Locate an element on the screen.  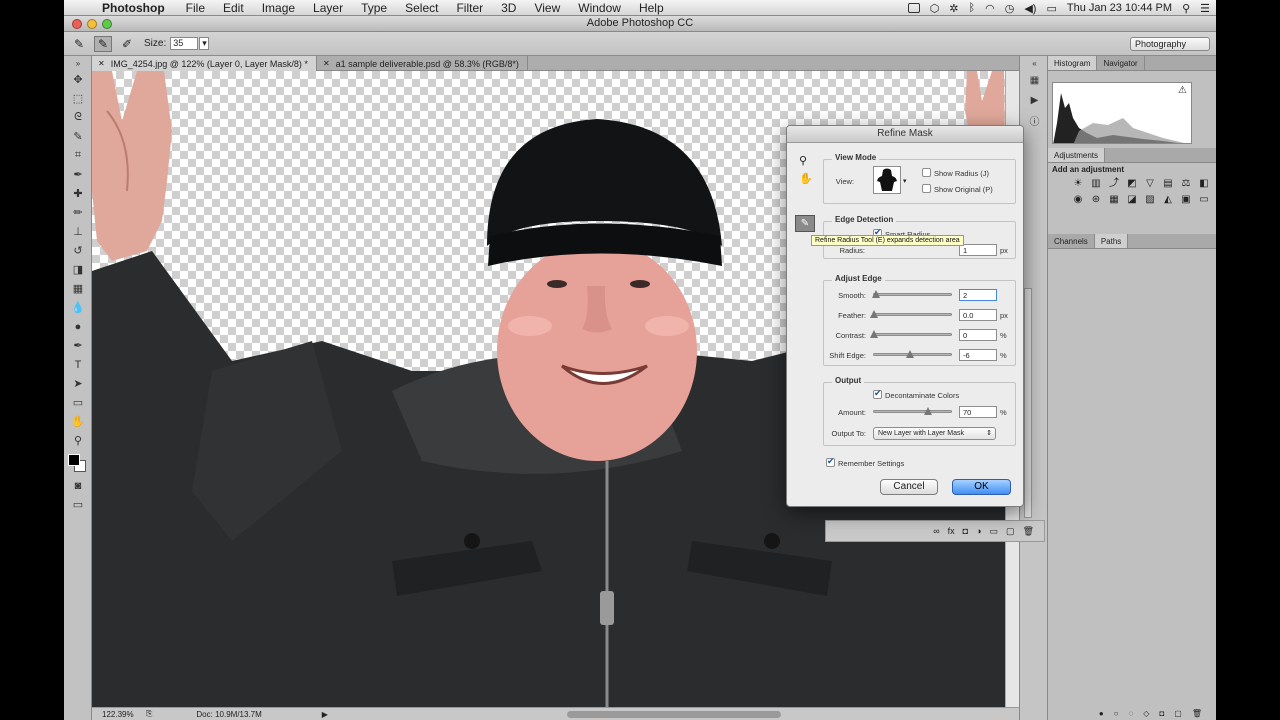
refine-radius-brush-icon: ✎ is located at coordinates (103, 43).